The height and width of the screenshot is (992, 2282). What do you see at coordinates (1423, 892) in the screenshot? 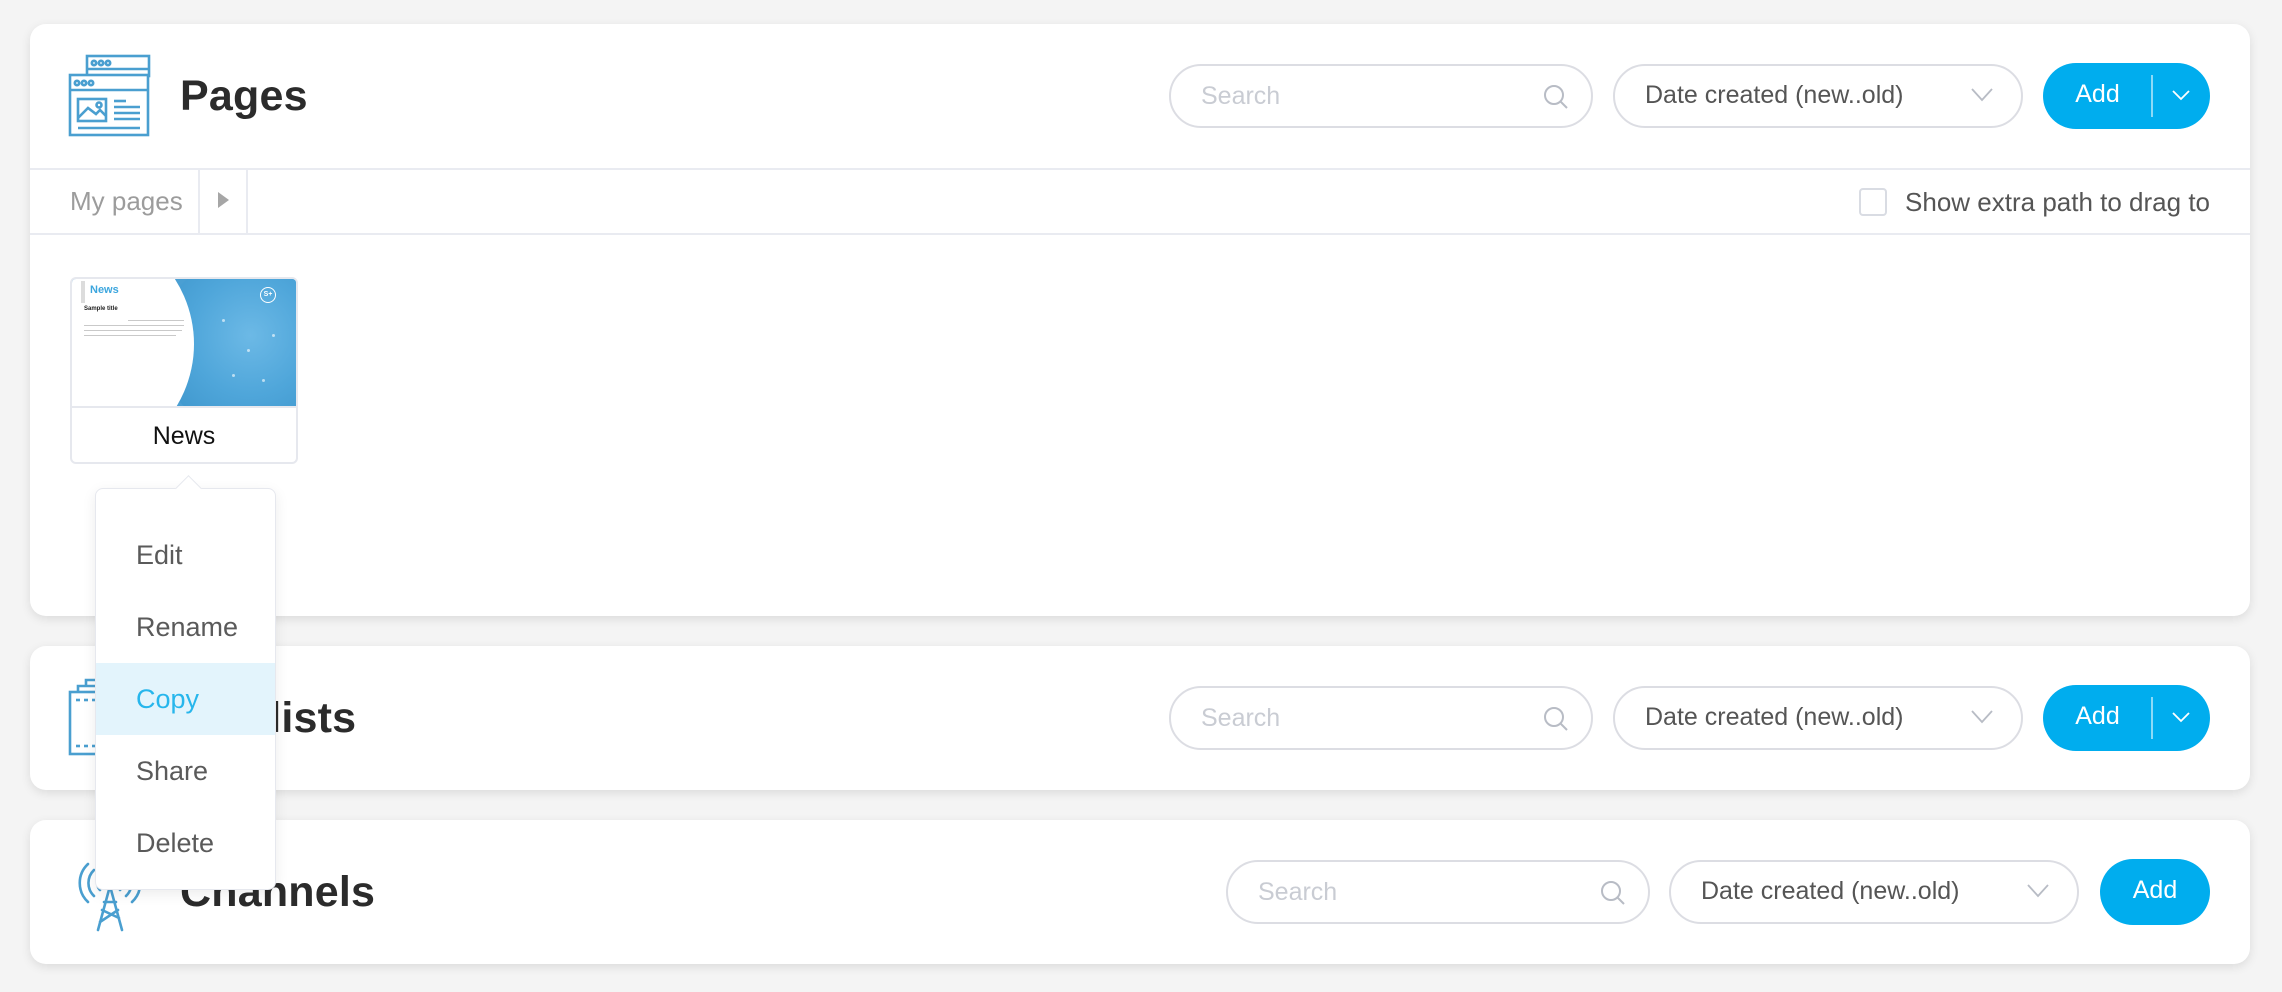
I see `channels-search-input` at bounding box center [1423, 892].